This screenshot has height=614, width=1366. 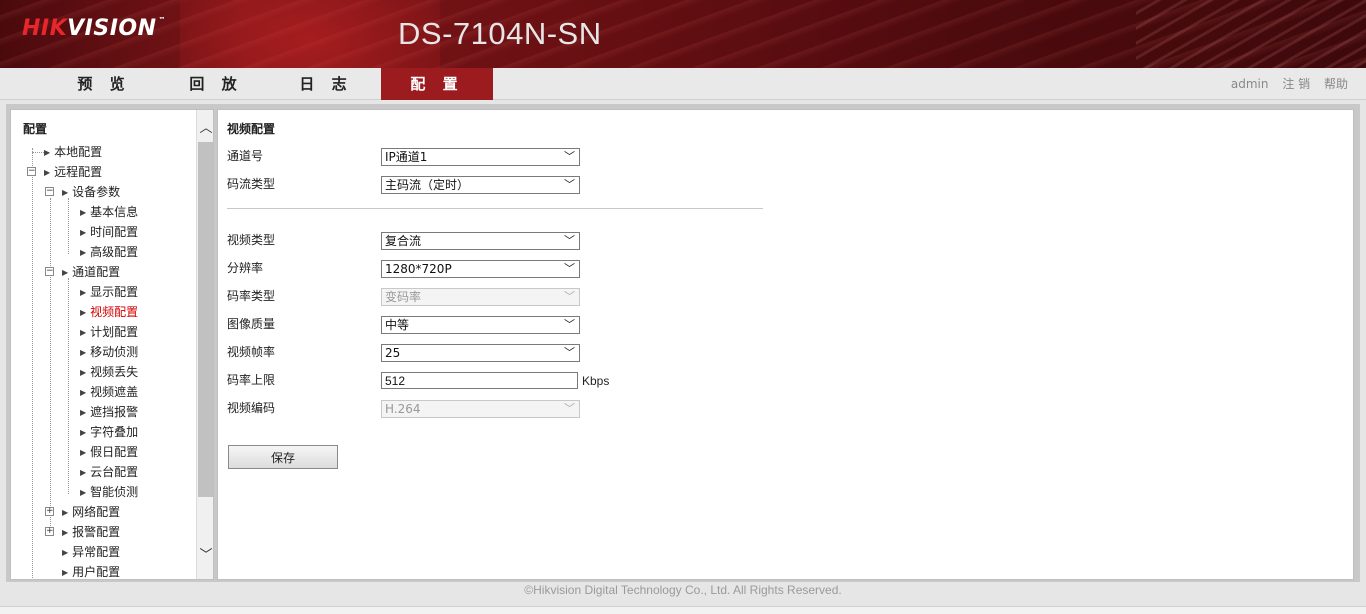 What do you see at coordinates (480, 325) in the screenshot?
I see `image-quality-select: 中等 ﹀` at bounding box center [480, 325].